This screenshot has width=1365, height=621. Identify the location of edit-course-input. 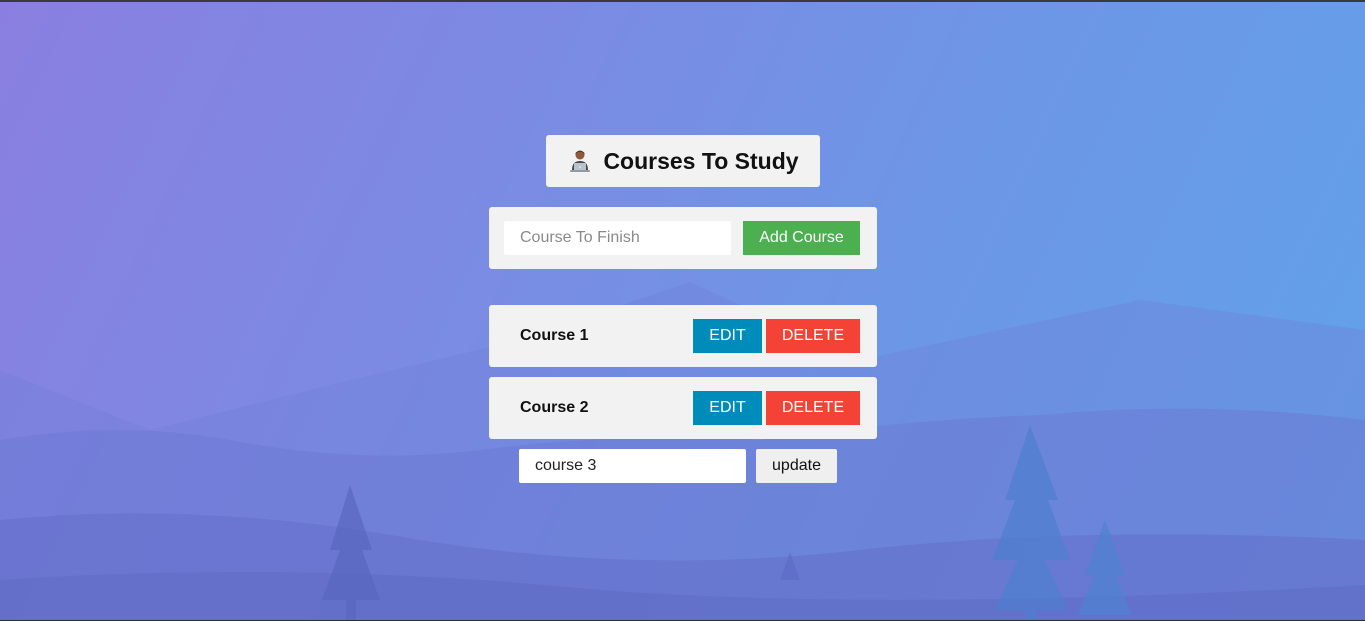
(632, 466).